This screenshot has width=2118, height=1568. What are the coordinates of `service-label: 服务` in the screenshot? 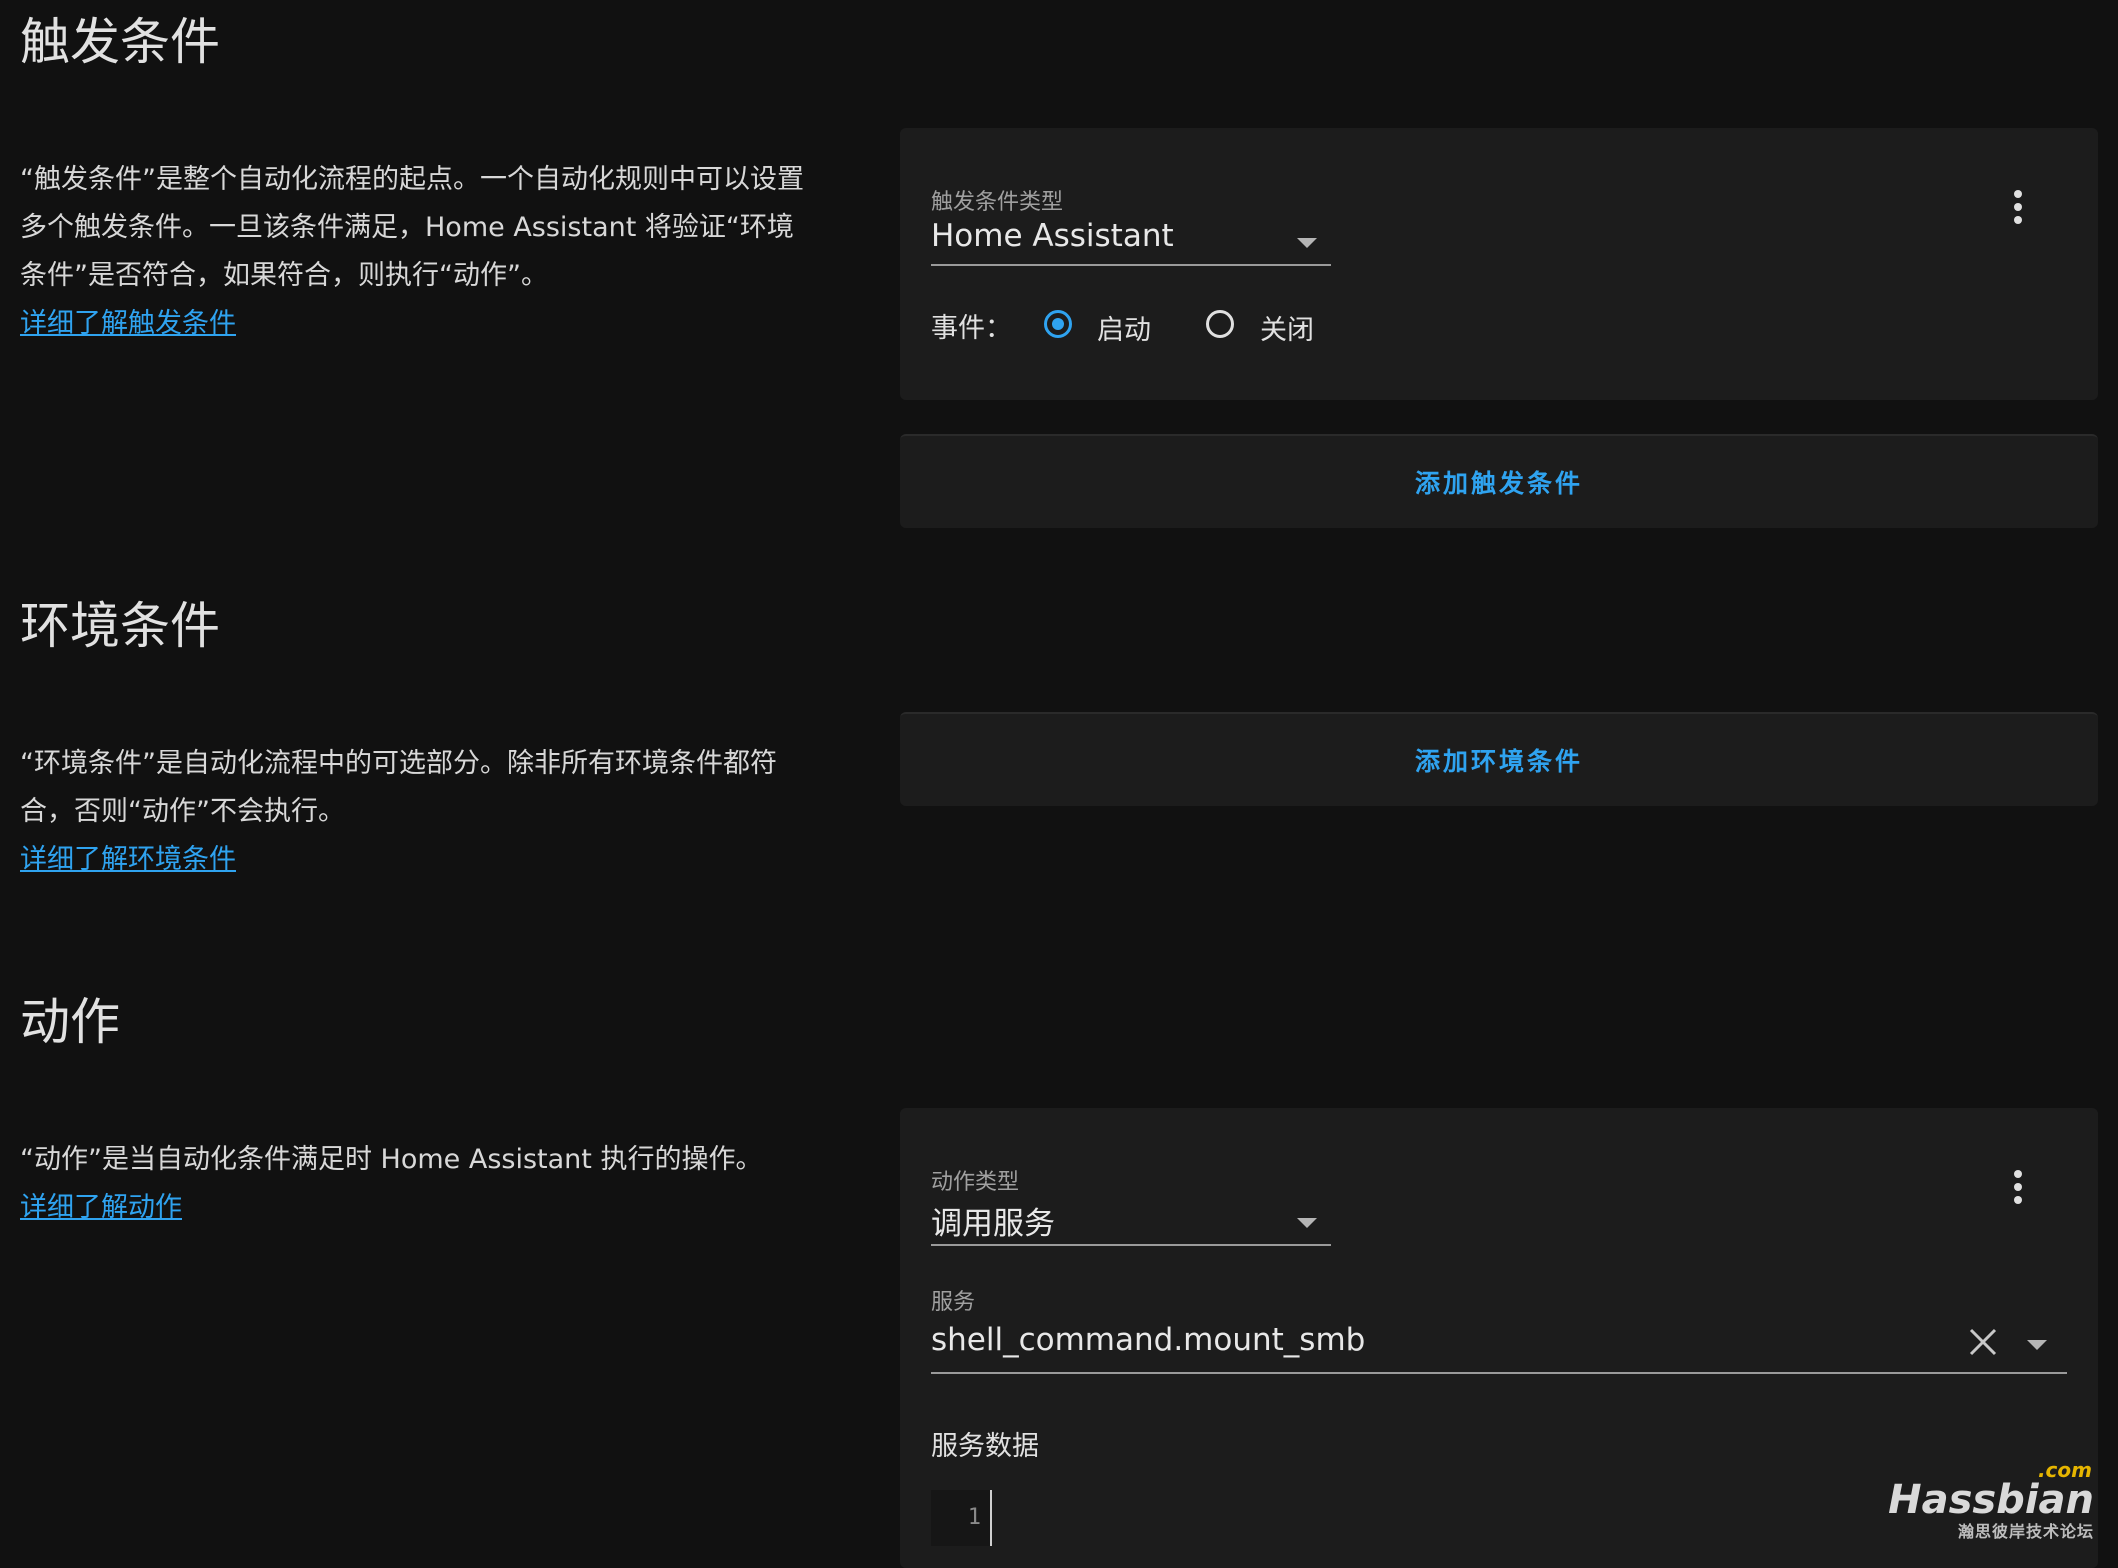 It's located at (953, 1302).